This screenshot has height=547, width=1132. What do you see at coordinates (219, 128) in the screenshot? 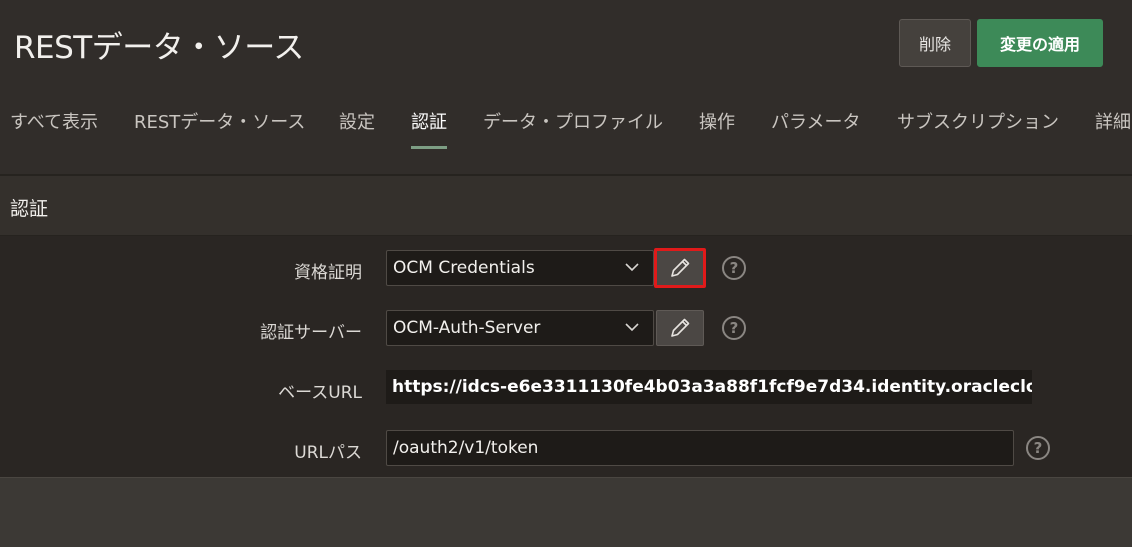
I see `tab-rest-data-source: RESTデータ・ソース` at bounding box center [219, 128].